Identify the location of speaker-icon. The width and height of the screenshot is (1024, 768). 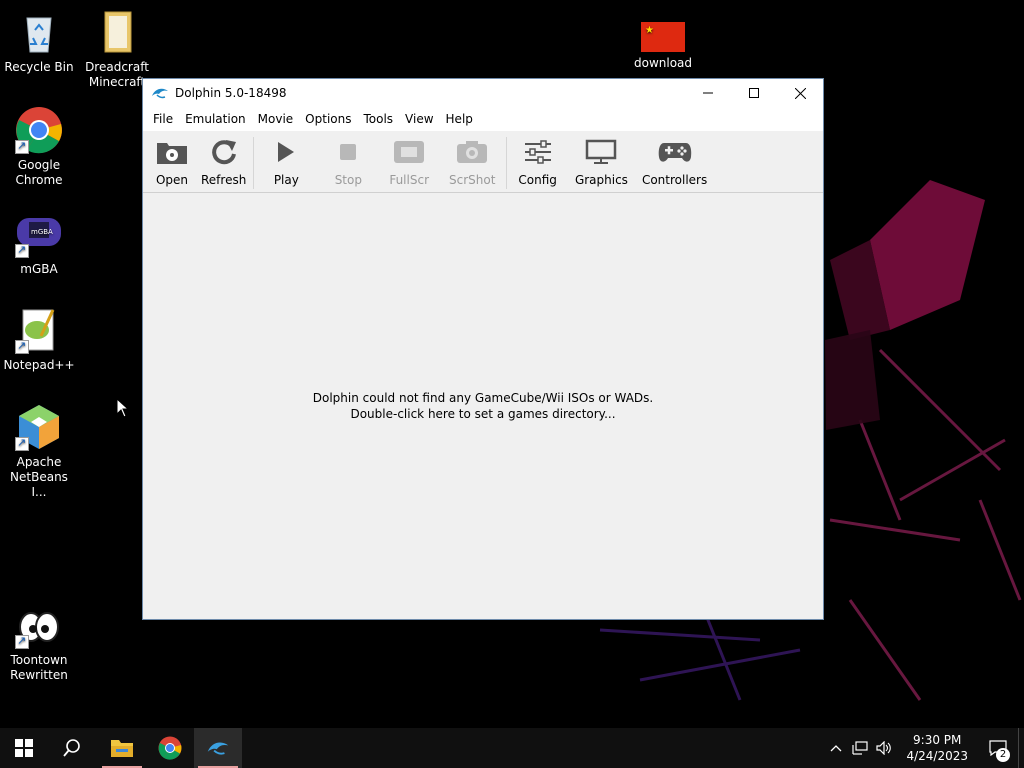
(884, 748).